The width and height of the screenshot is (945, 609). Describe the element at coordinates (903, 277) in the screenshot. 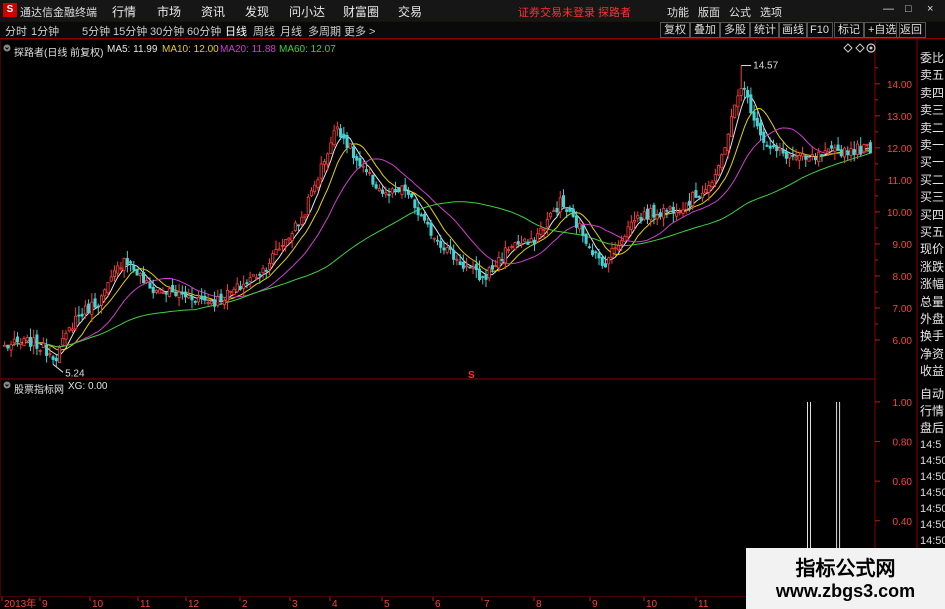

I see `price-tick-label: 8.00` at that location.